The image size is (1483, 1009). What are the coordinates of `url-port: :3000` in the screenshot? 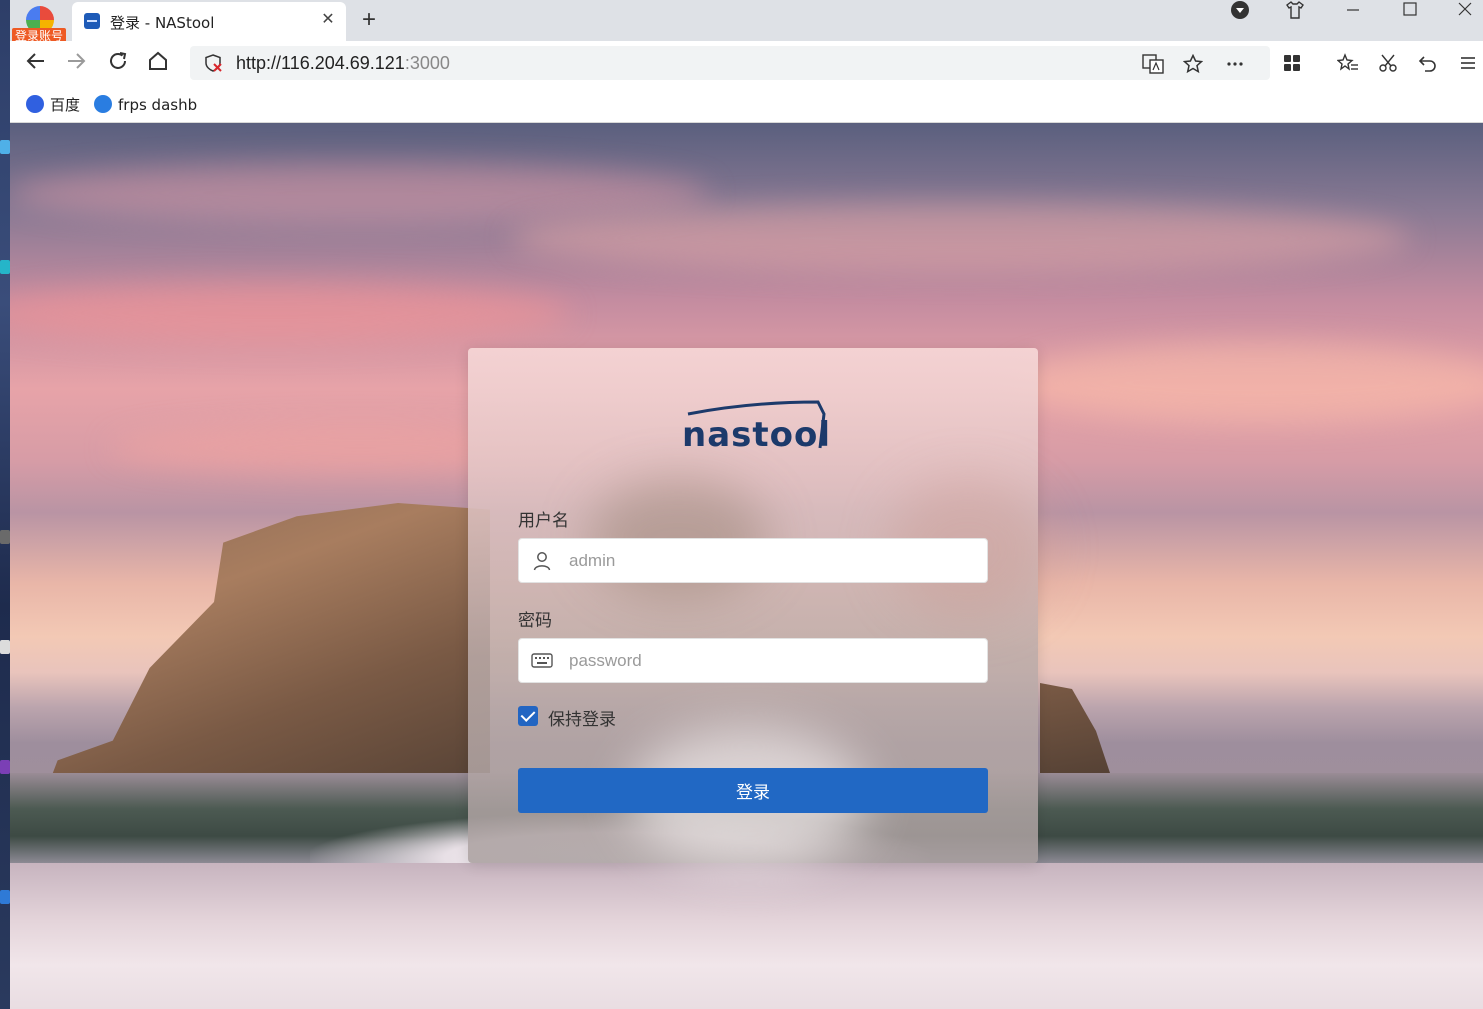 It's located at (427, 63).